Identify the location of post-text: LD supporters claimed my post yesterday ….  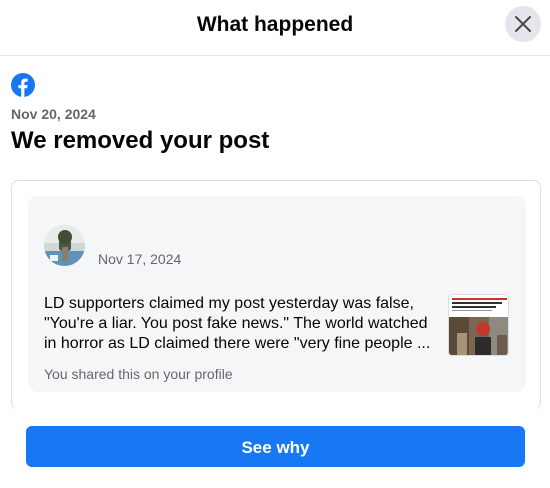
(237, 323).